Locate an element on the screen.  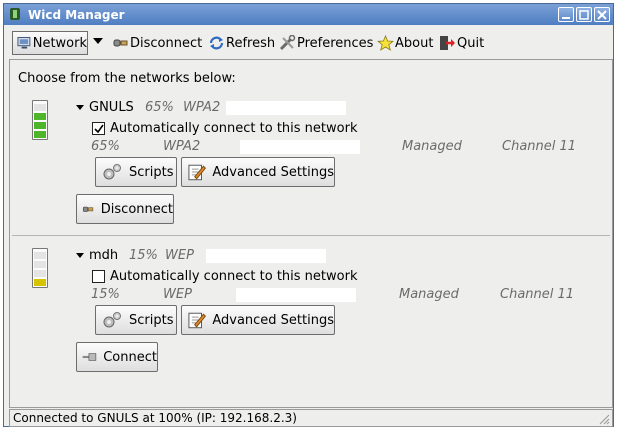
refresh-label: Refresh is located at coordinates (251, 43).